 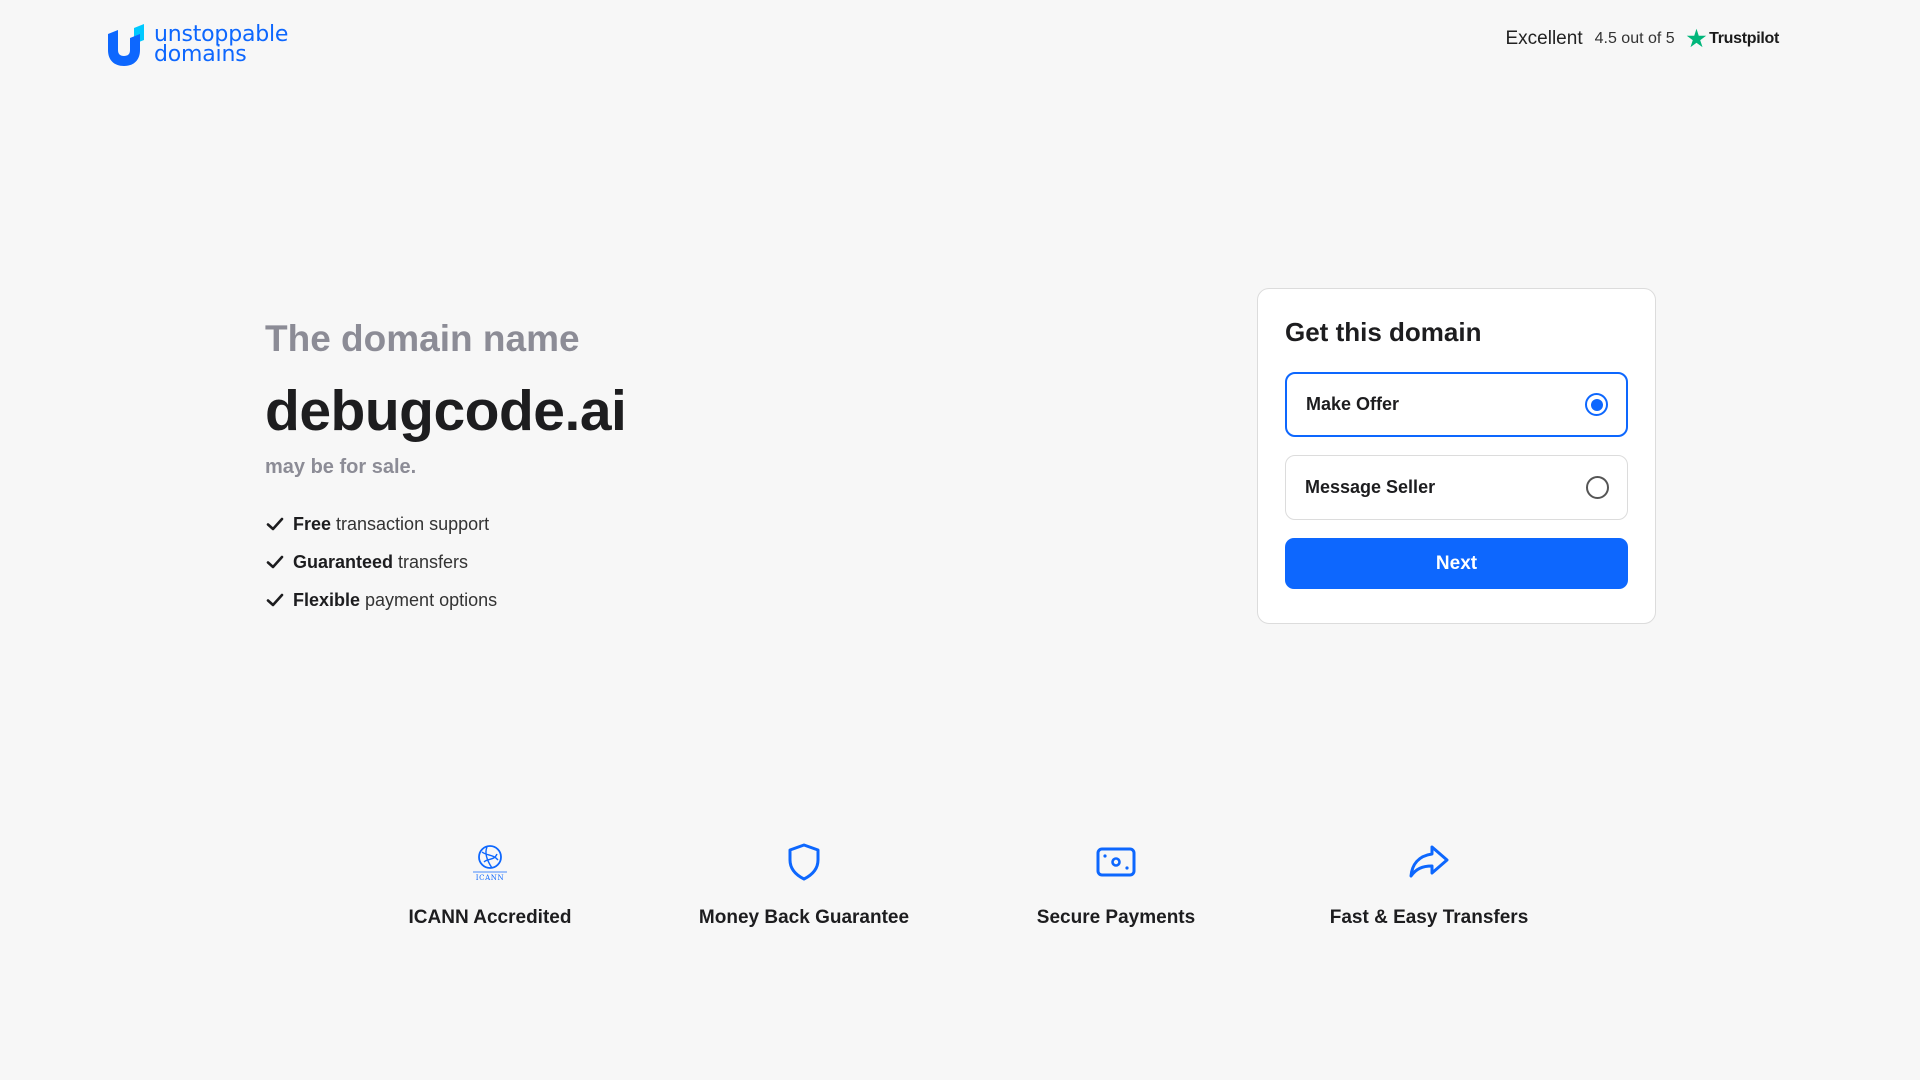 What do you see at coordinates (431, 599) in the screenshot?
I see `feature-text: payment options` at bounding box center [431, 599].